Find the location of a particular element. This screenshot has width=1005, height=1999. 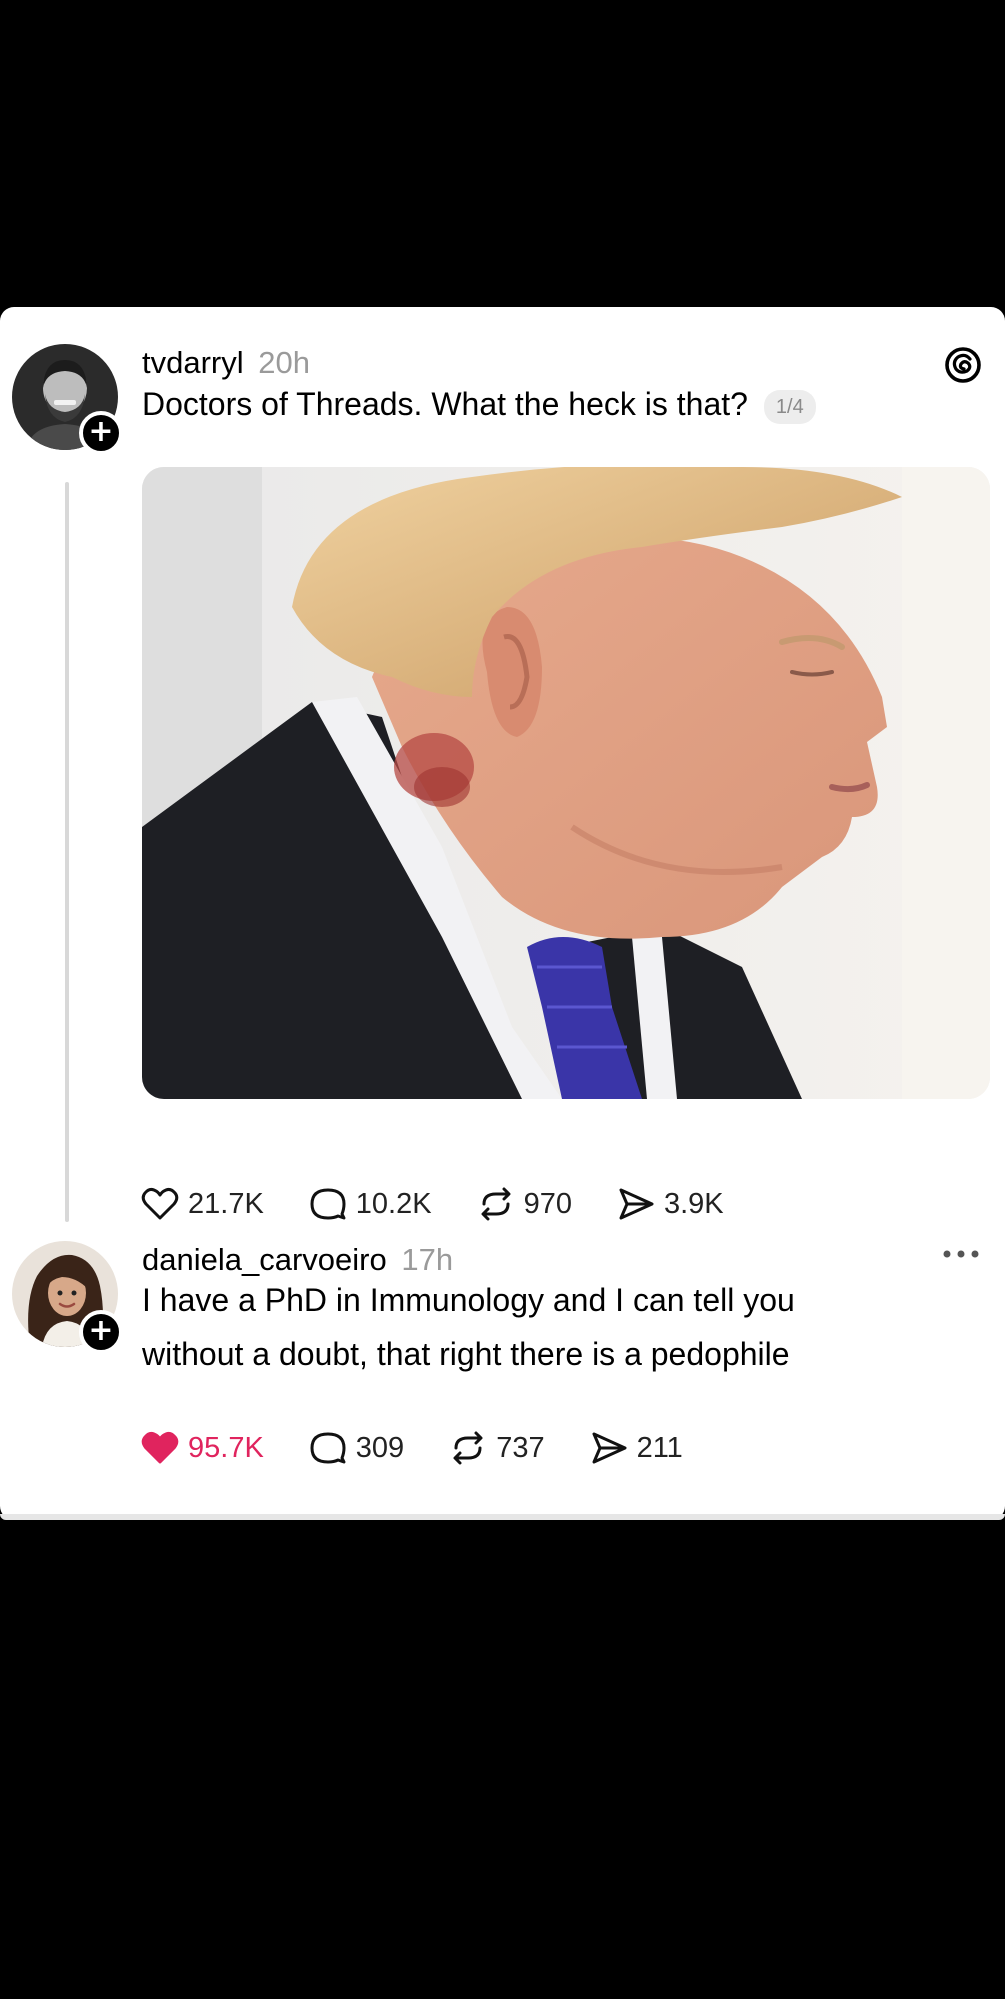

reply-repost-button: 737 is located at coordinates (496, 1448).